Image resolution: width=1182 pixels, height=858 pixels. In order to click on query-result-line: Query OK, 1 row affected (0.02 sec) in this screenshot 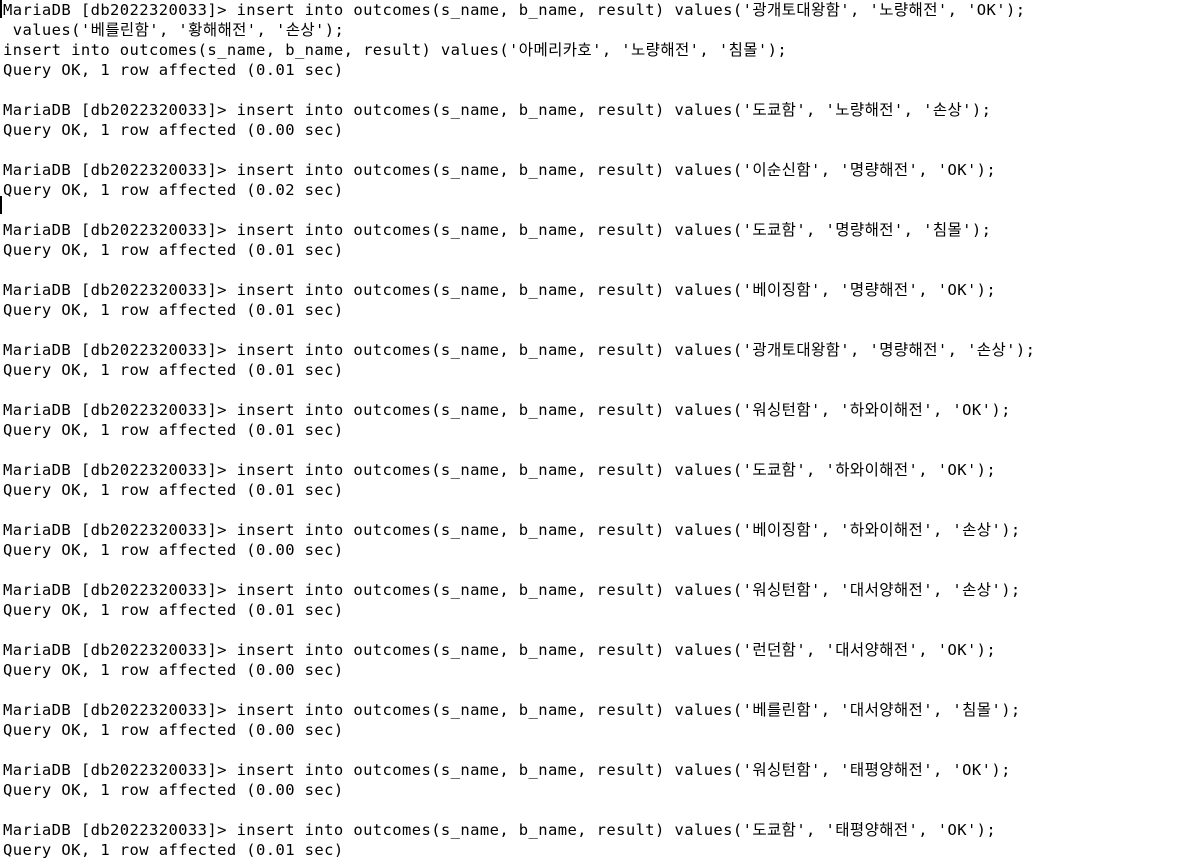, I will do `click(173, 190)`.